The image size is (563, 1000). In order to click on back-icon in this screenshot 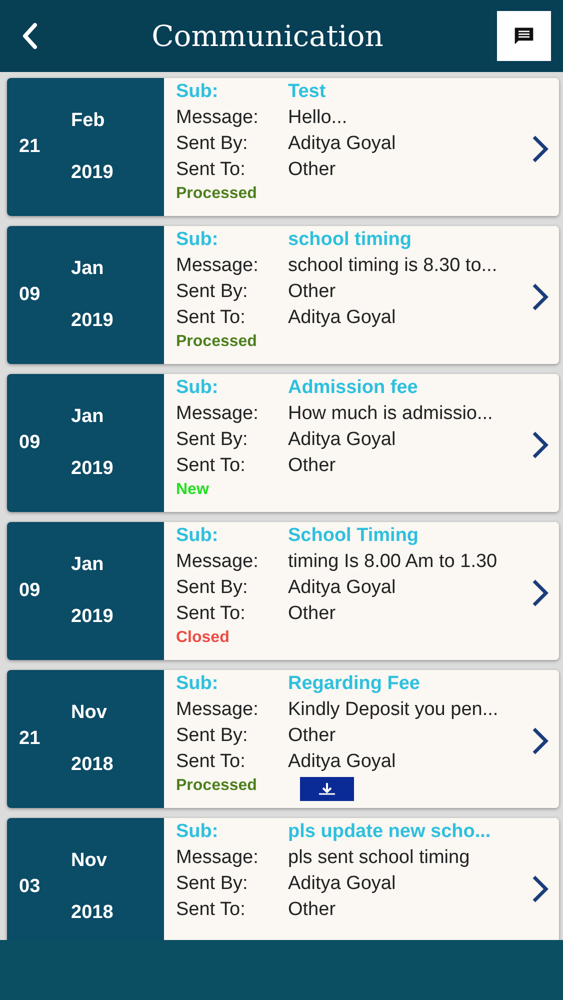, I will do `click(30, 36)`.